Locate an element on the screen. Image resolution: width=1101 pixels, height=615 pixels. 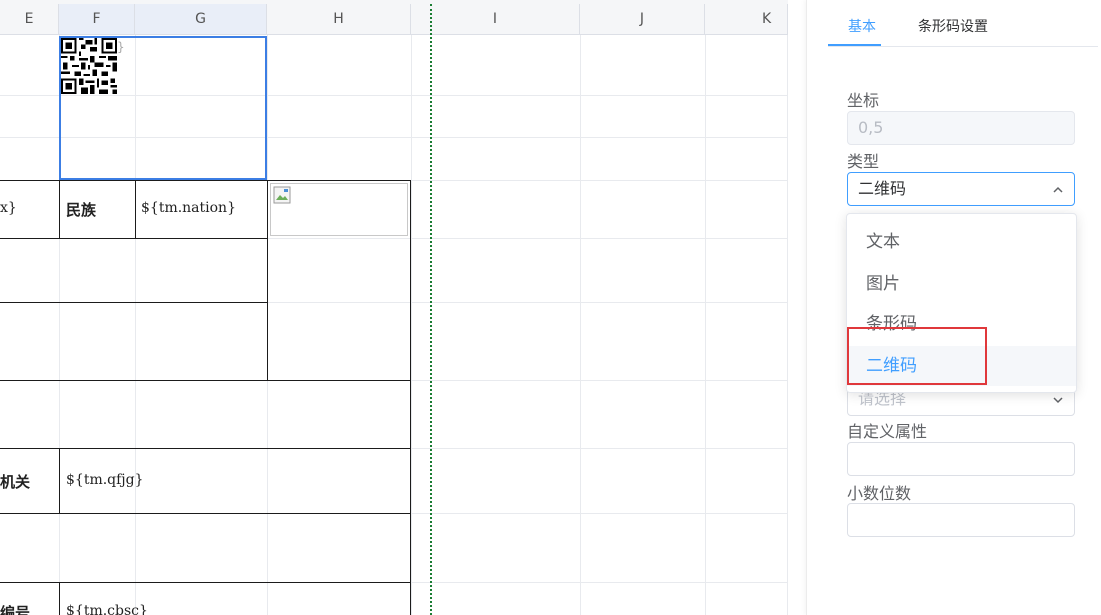
page-break-line is located at coordinates (431, 309).